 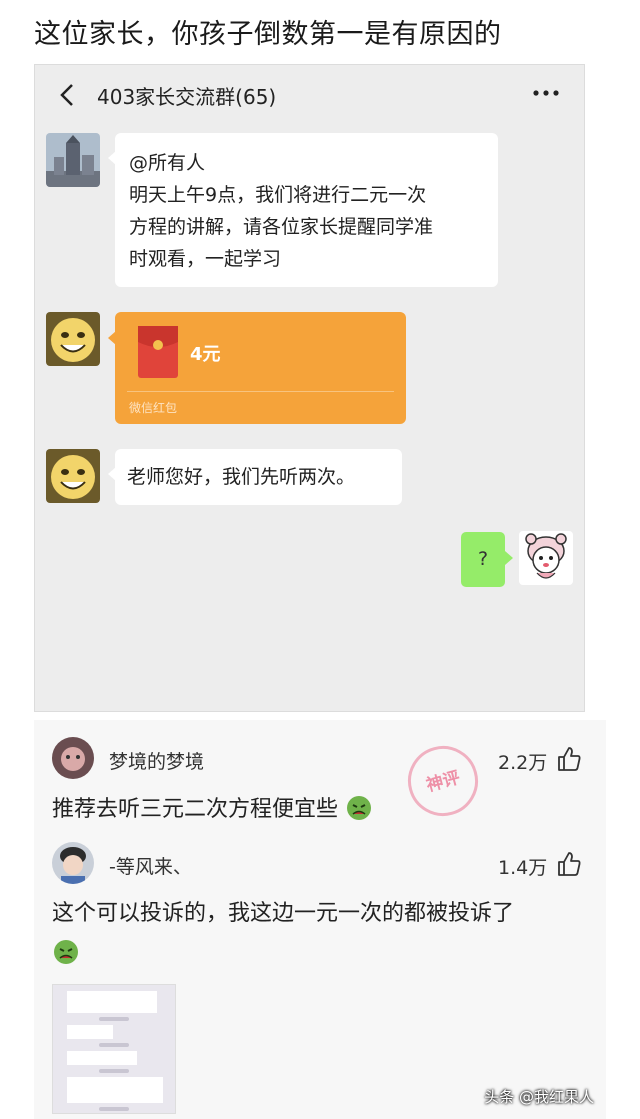 I want to click on red-envelope-icon, so click(x=158, y=352).